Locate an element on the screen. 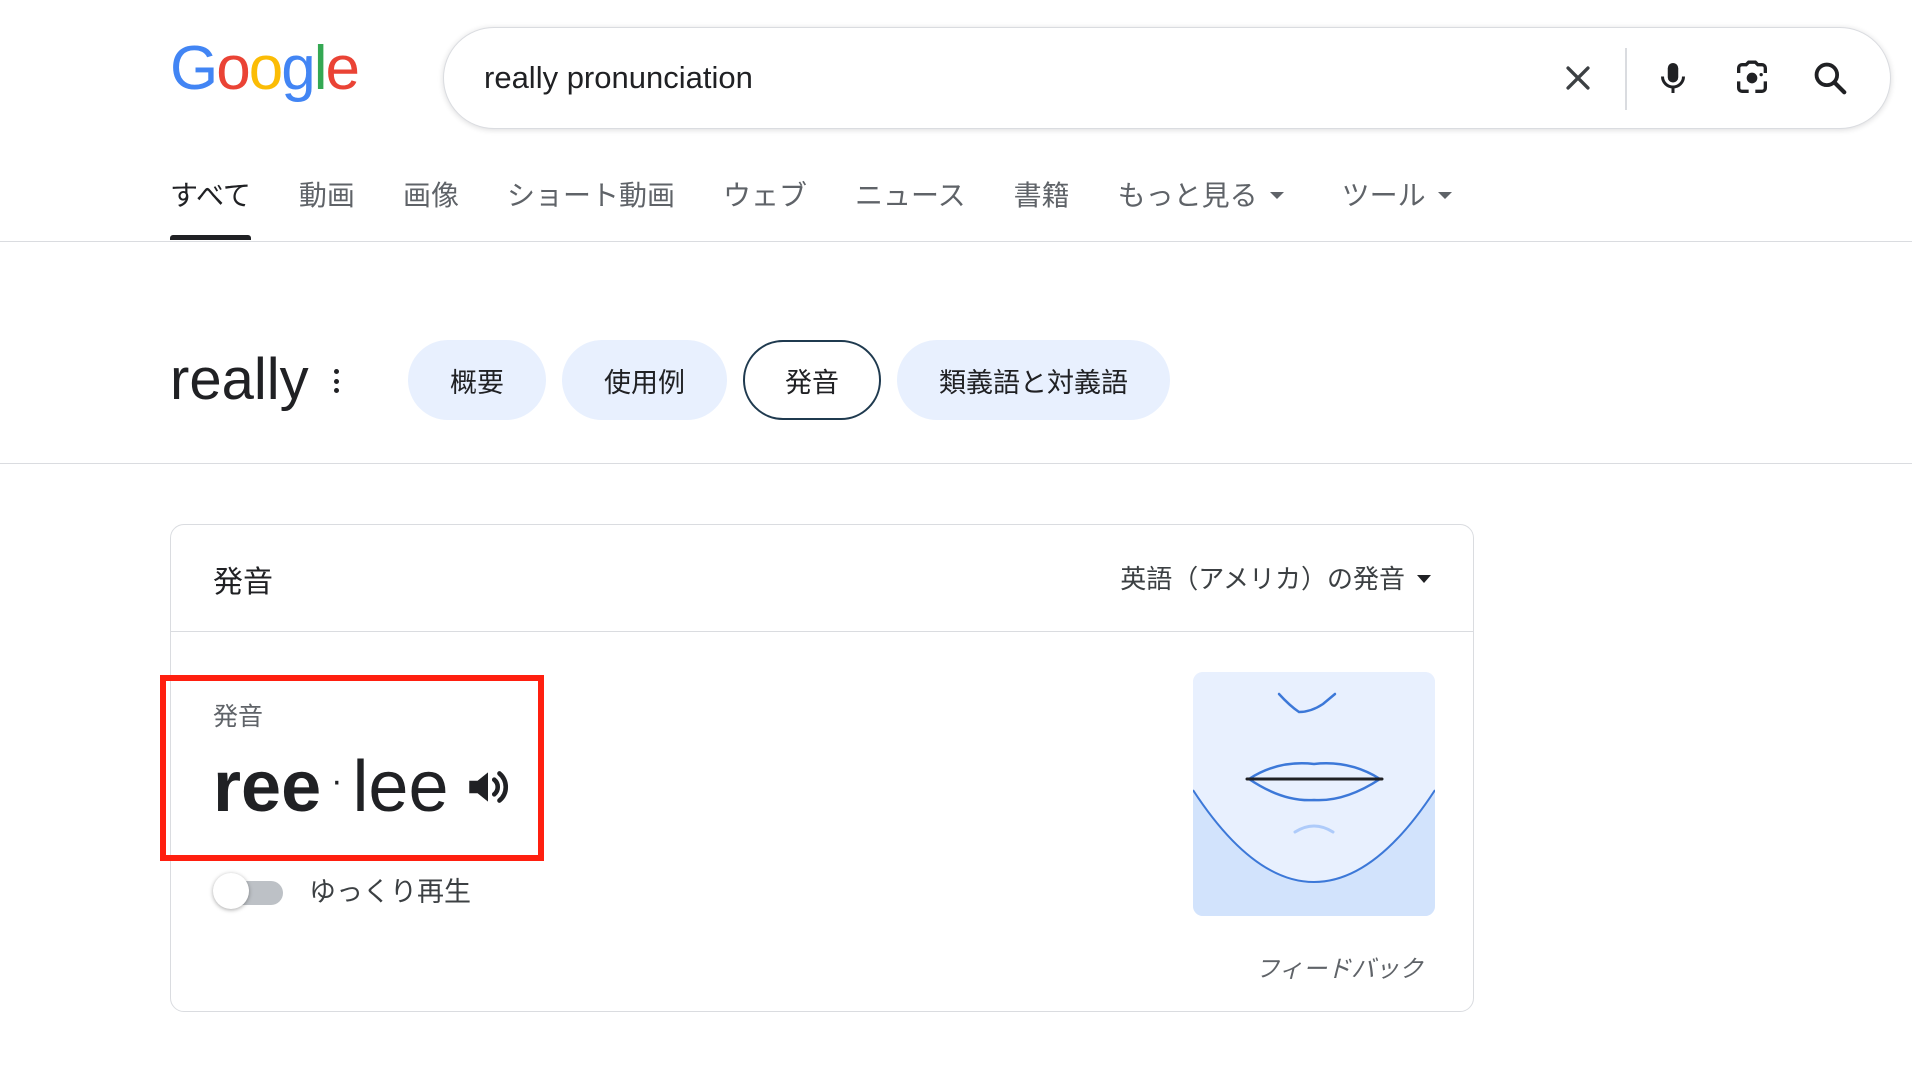 This screenshot has width=1912, height=1068. search-icon is located at coordinates (1830, 78).